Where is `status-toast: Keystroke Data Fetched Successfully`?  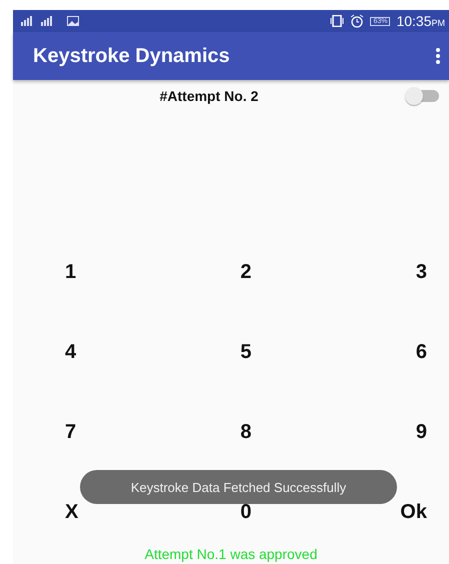
status-toast: Keystroke Data Fetched Successfully is located at coordinates (238, 487).